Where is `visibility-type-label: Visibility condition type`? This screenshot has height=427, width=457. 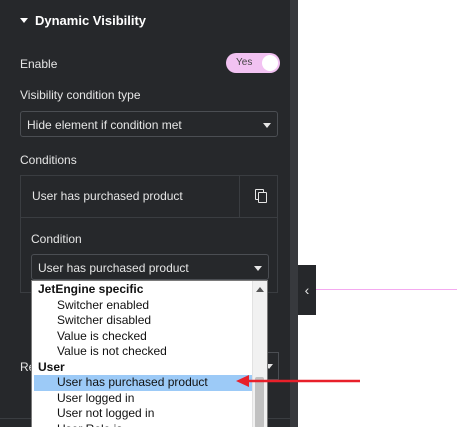 visibility-type-label: Visibility condition type is located at coordinates (80, 95).